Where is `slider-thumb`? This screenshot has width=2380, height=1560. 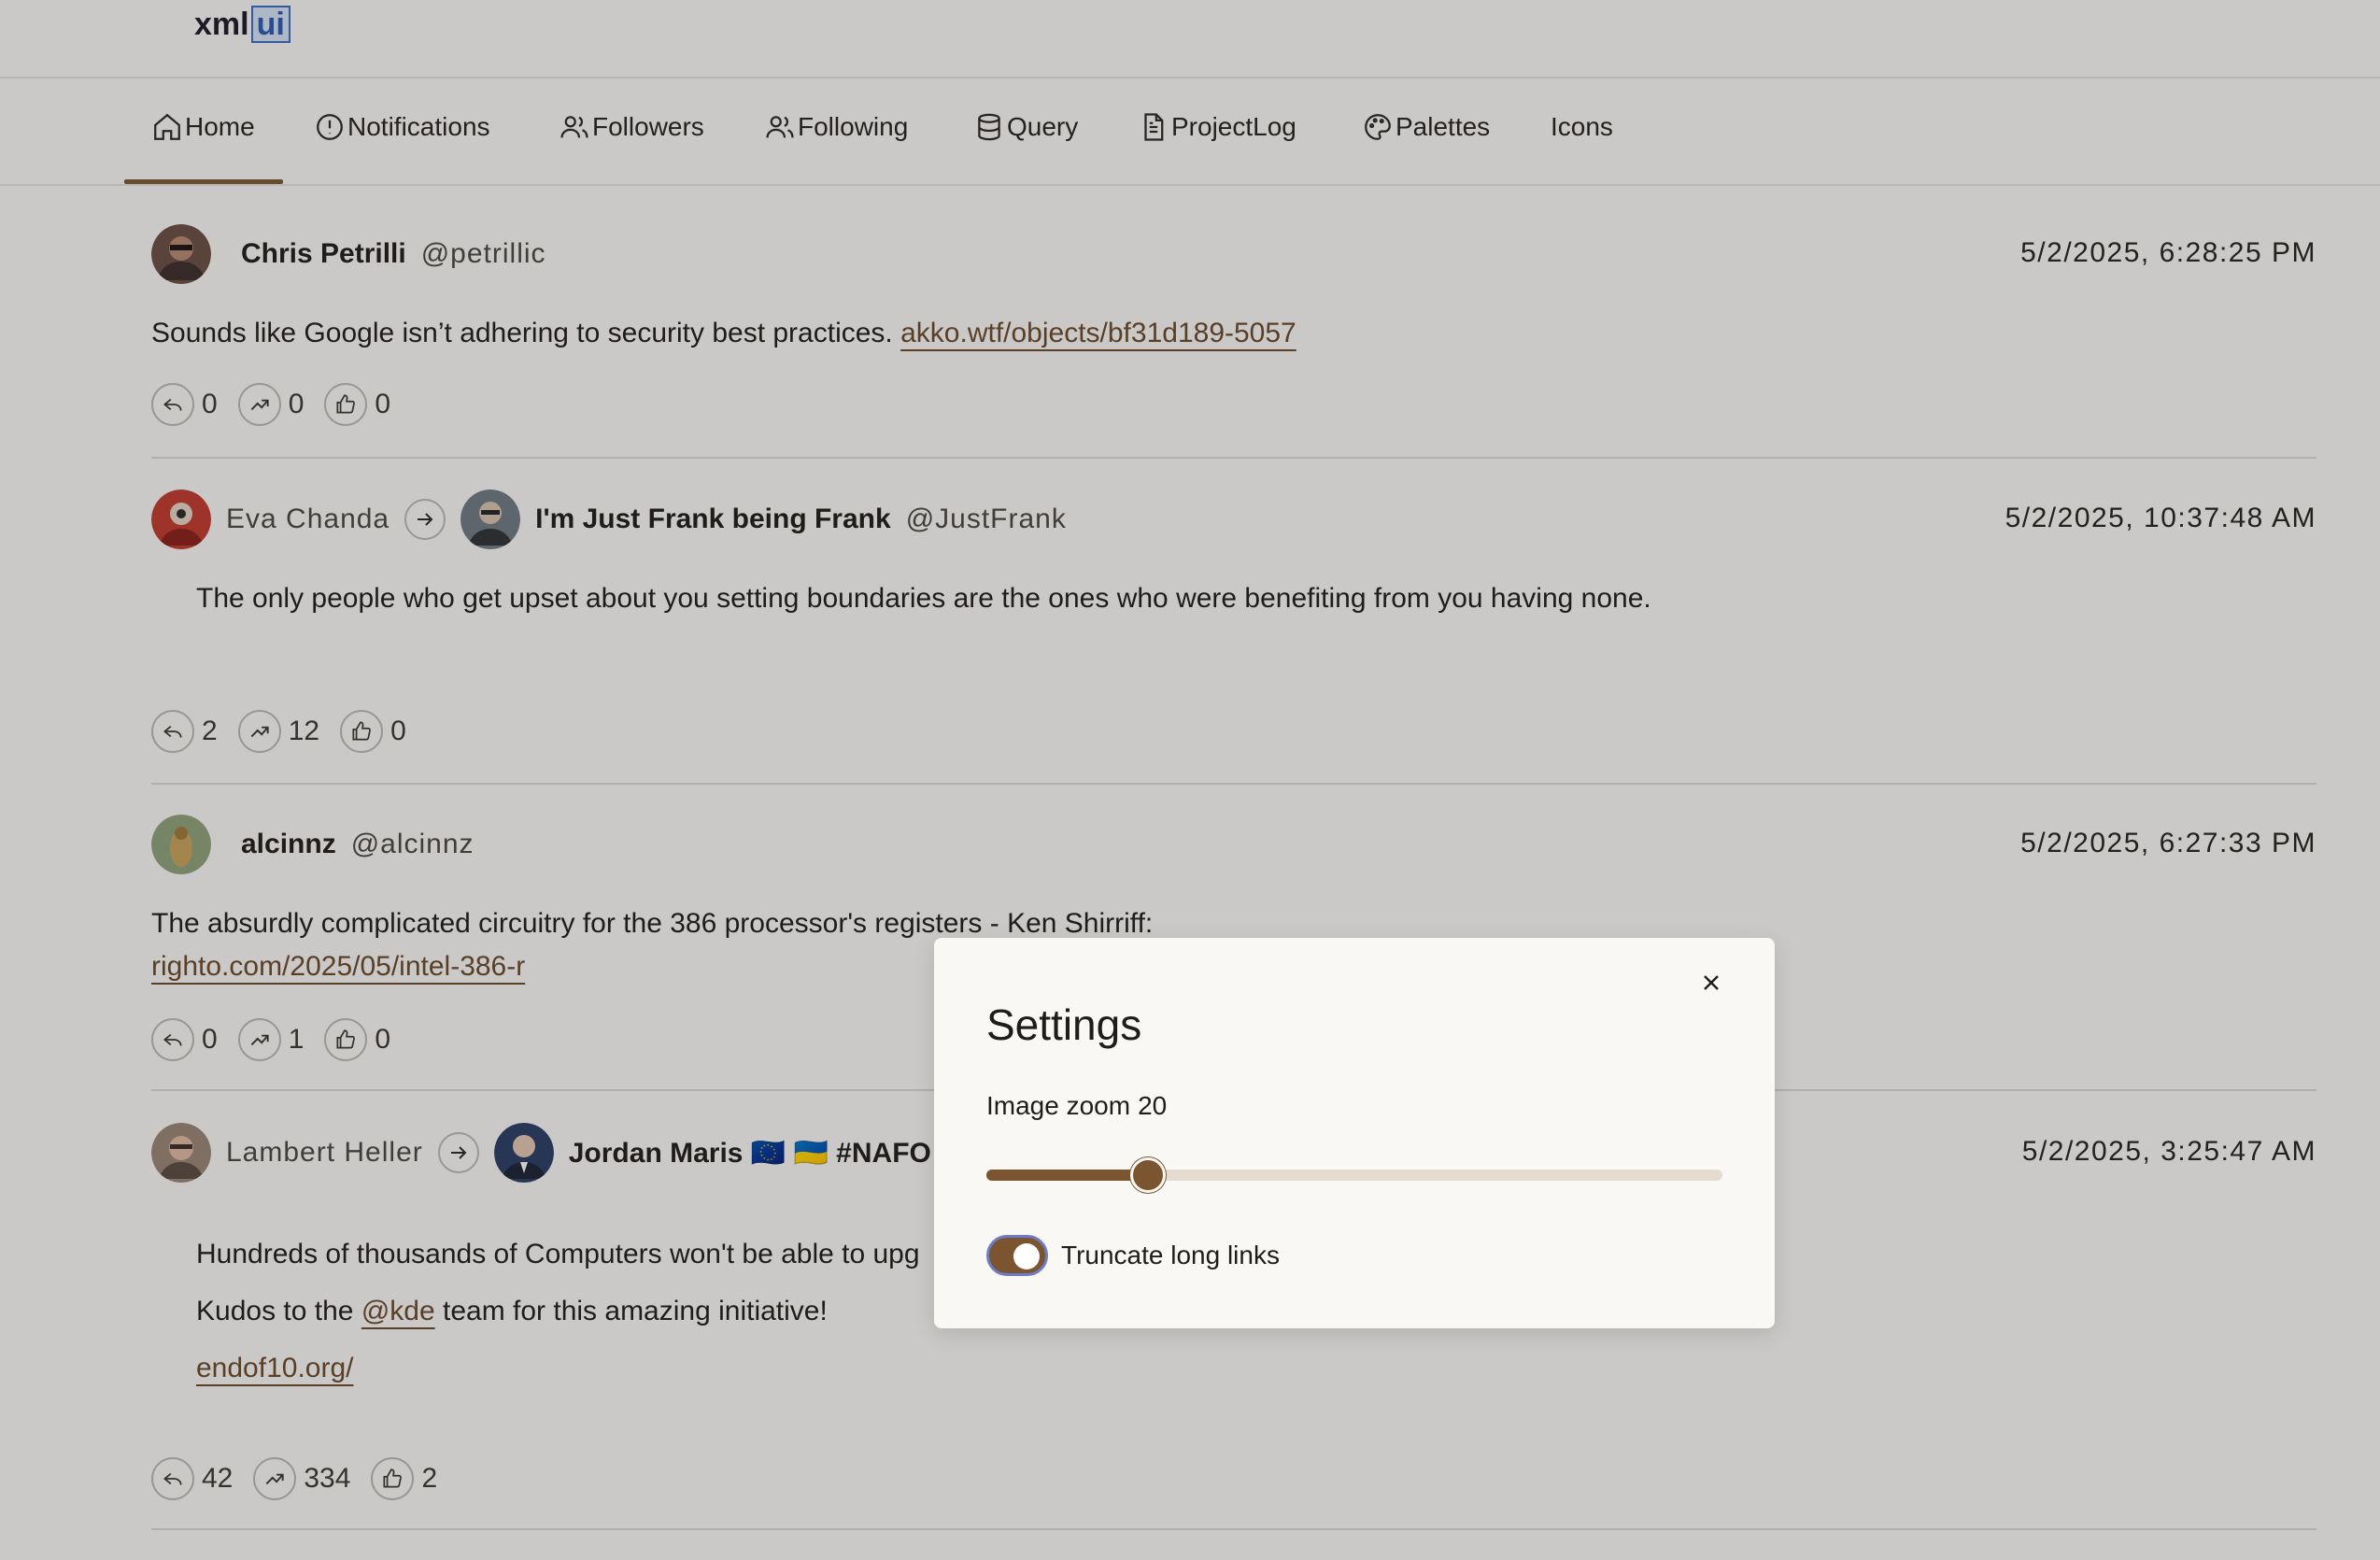 slider-thumb is located at coordinates (1148, 1175).